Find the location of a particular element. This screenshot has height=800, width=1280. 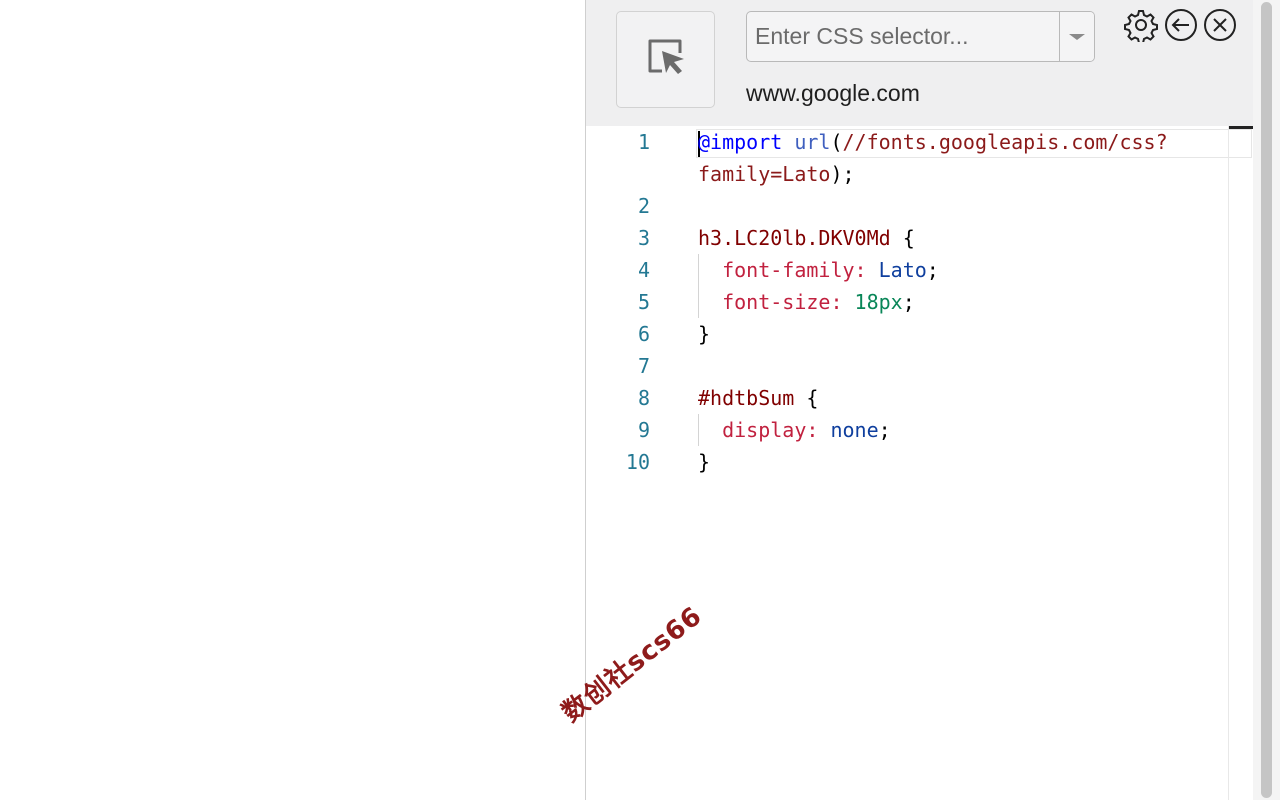

domain-label: www.google.com is located at coordinates (833, 93).